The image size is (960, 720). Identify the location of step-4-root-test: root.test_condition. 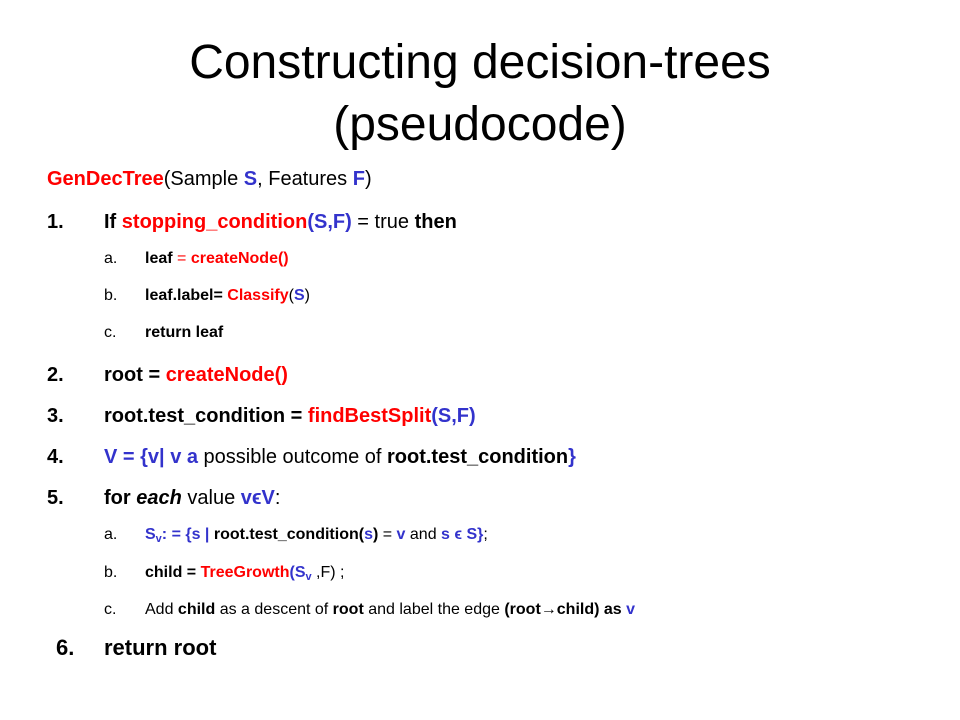
(478, 457).